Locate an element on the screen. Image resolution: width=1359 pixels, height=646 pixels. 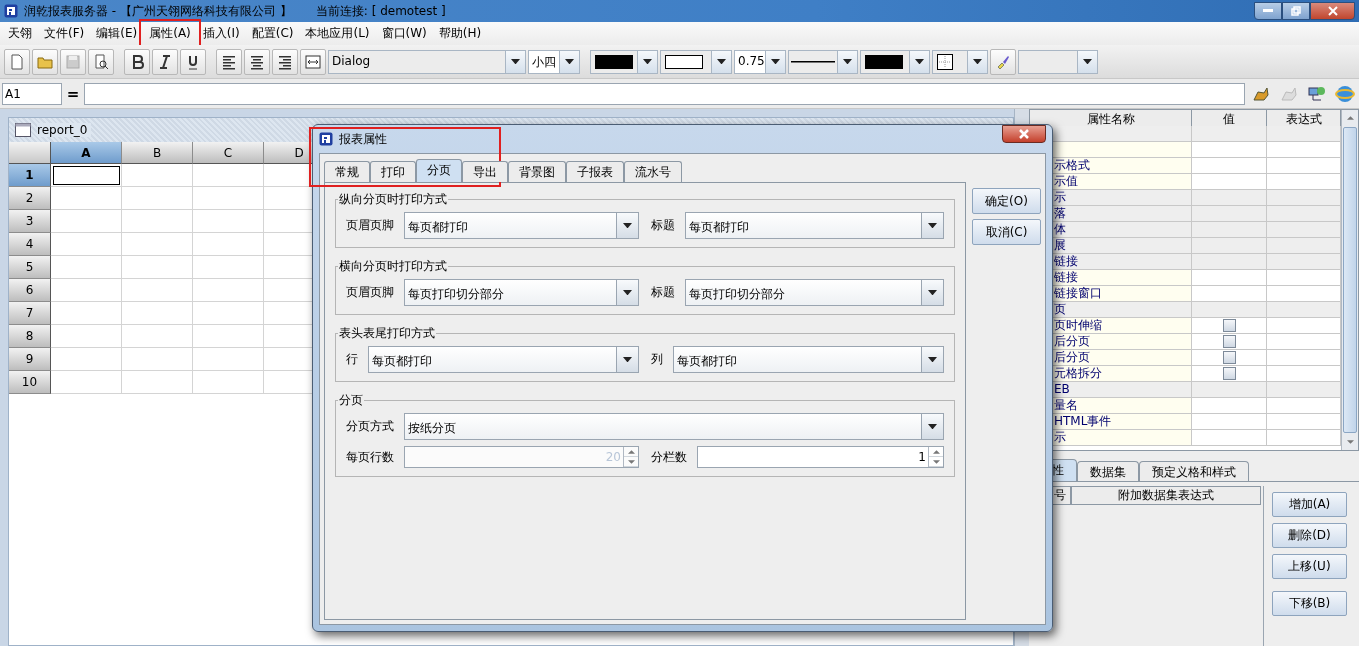
new-file-button is located at coordinates (17, 61).